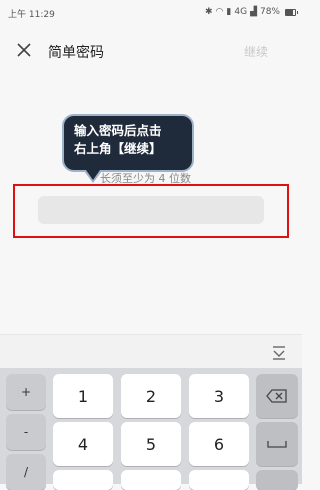  Describe the element at coordinates (219, 480) in the screenshot. I see `key-row3-right` at that location.